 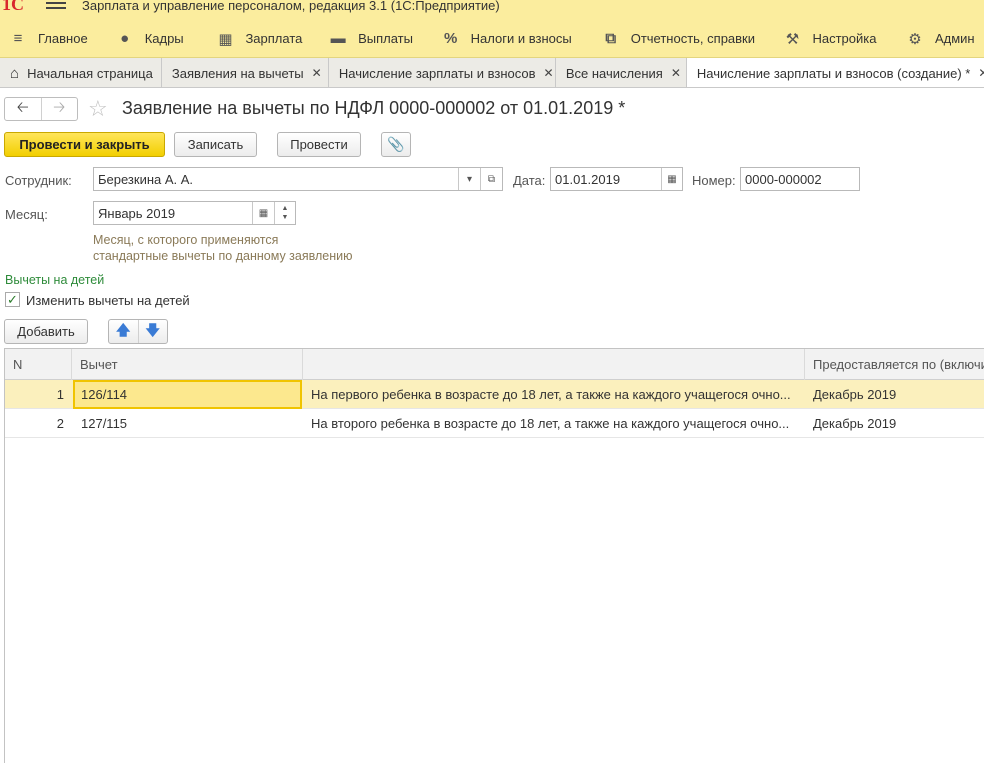 I want to click on menu-item-payments: ▬ Выплаты, so click(x=384, y=38).